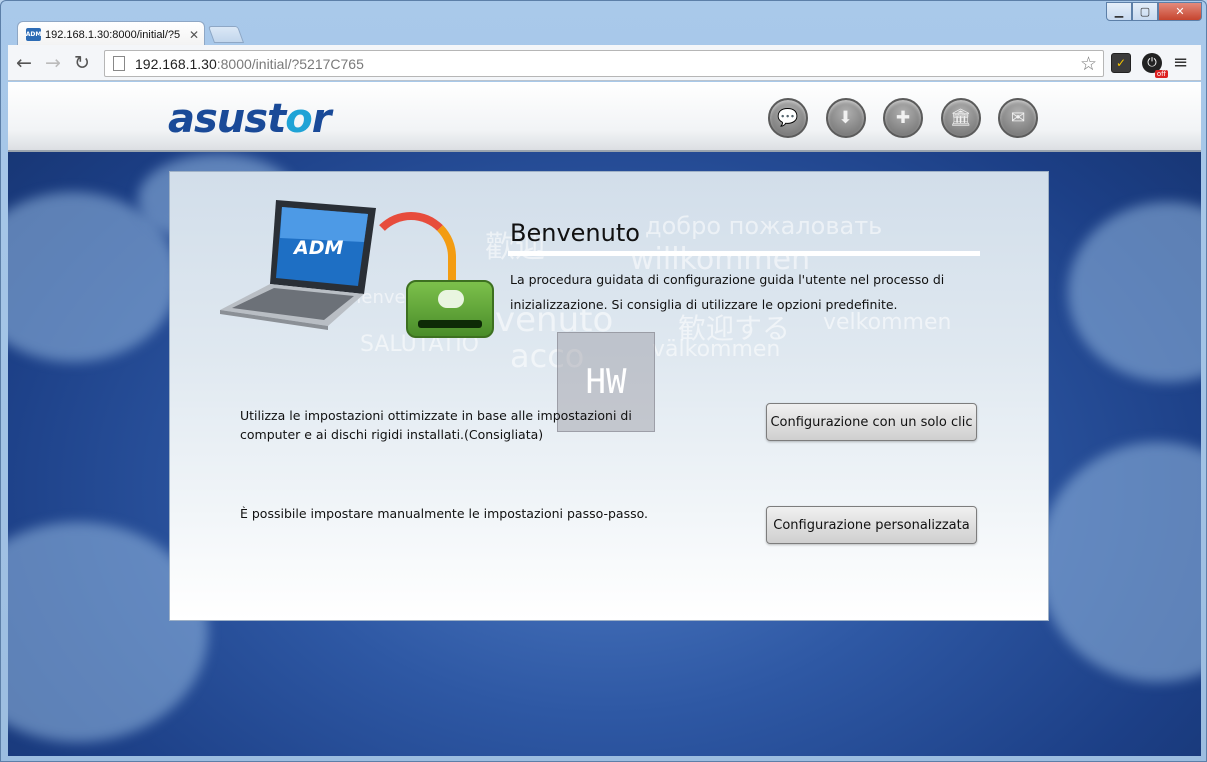 Image resolution: width=1207 pixels, height=762 pixels. Describe the element at coordinates (1119, 11) in the screenshot. I see `minimize-button: ▁` at that location.